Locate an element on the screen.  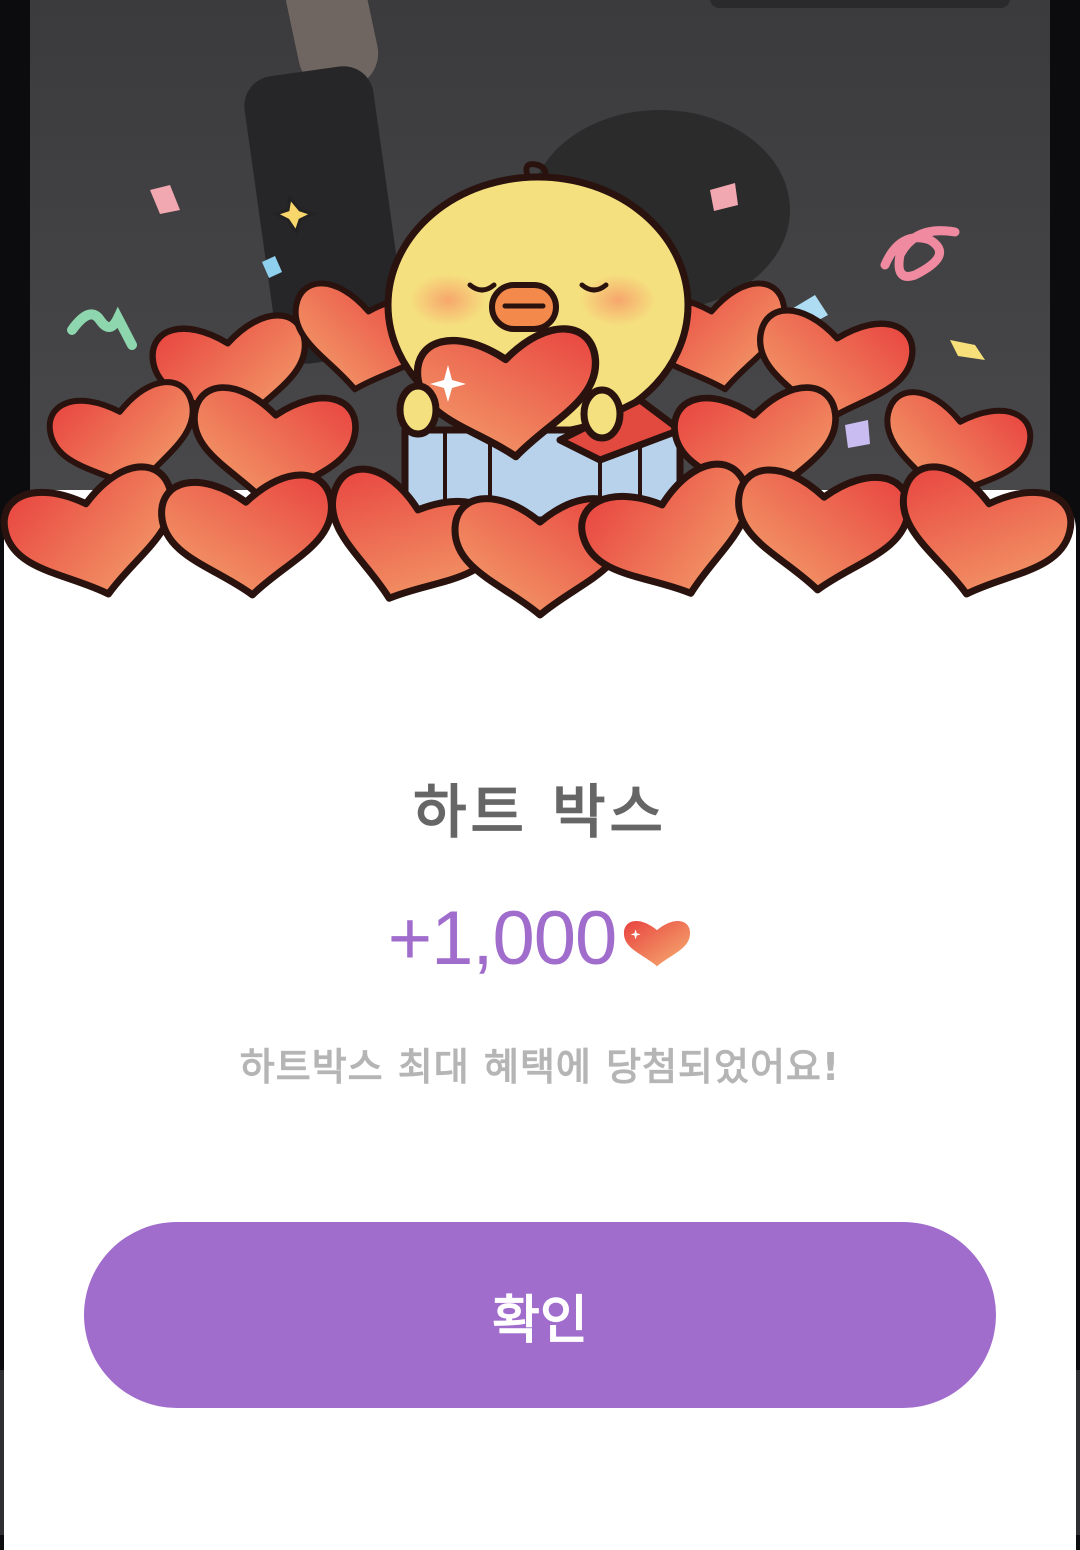
confirm-button: 확인 is located at coordinates (540, 1315).